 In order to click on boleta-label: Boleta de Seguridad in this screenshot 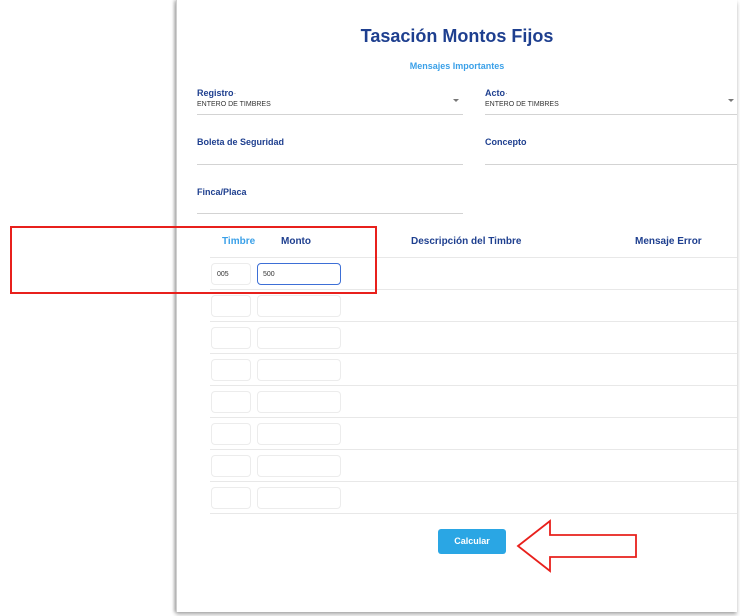, I will do `click(241, 142)`.